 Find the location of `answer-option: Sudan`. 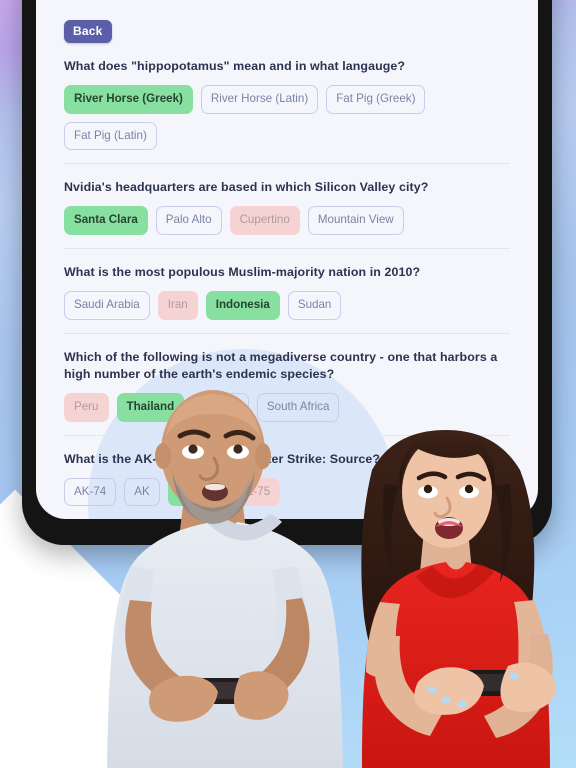

answer-option: Sudan is located at coordinates (314, 305).